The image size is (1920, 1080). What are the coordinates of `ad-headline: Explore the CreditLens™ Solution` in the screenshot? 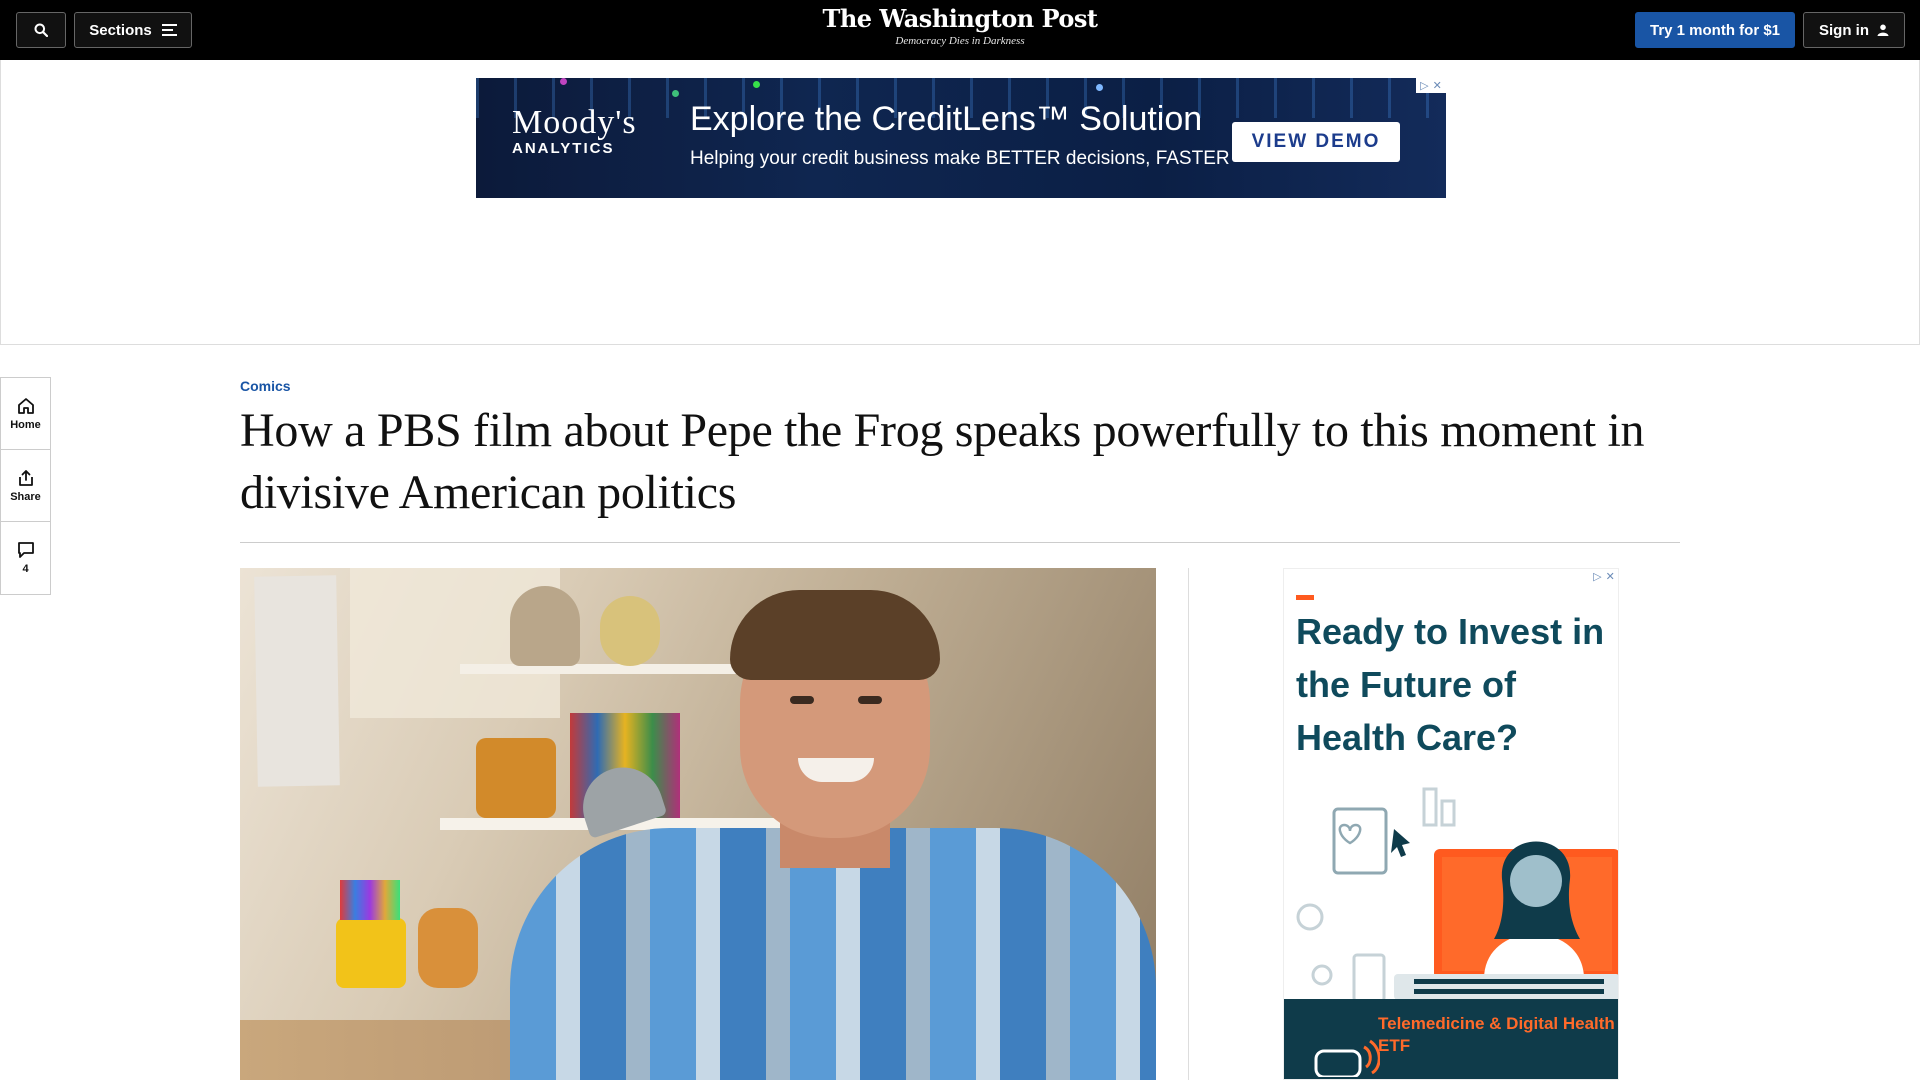 It's located at (946, 119).